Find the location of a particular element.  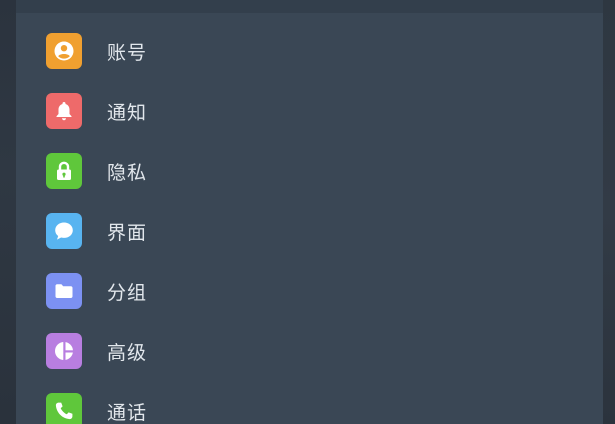

menu-item-label: 隐私 is located at coordinates (127, 172).